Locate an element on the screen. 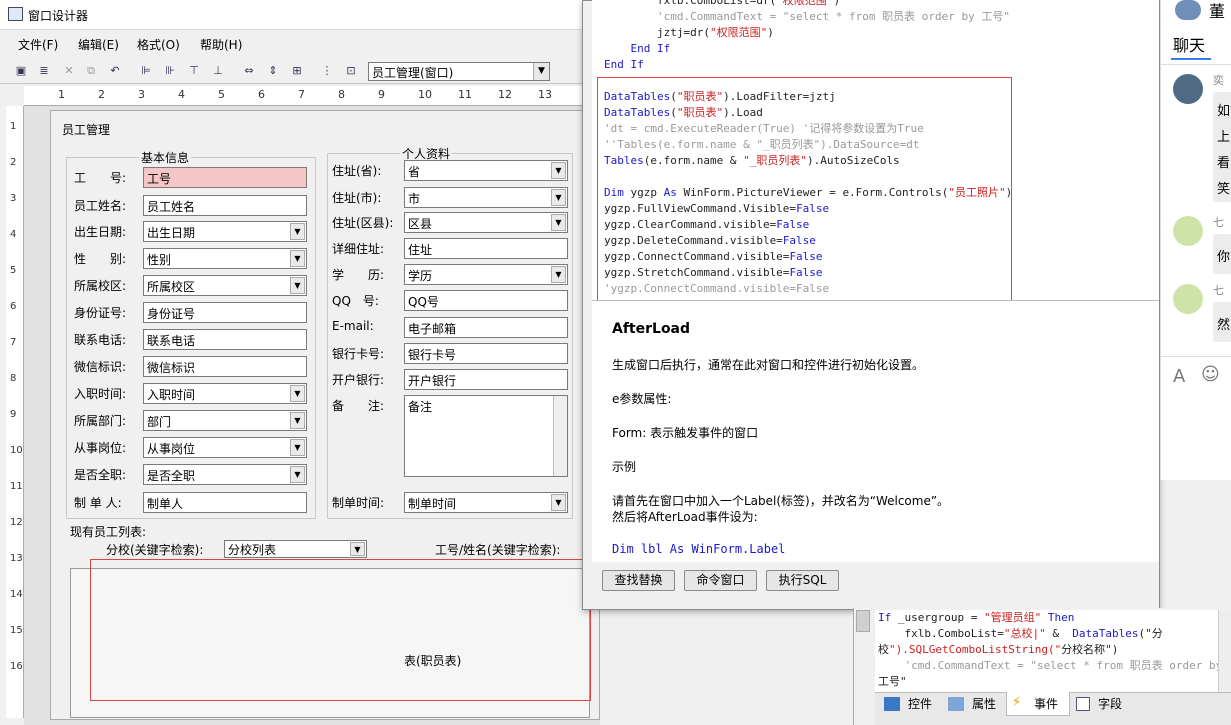 This screenshot has height=725, width=1231. controls-icon is located at coordinates (892, 704).